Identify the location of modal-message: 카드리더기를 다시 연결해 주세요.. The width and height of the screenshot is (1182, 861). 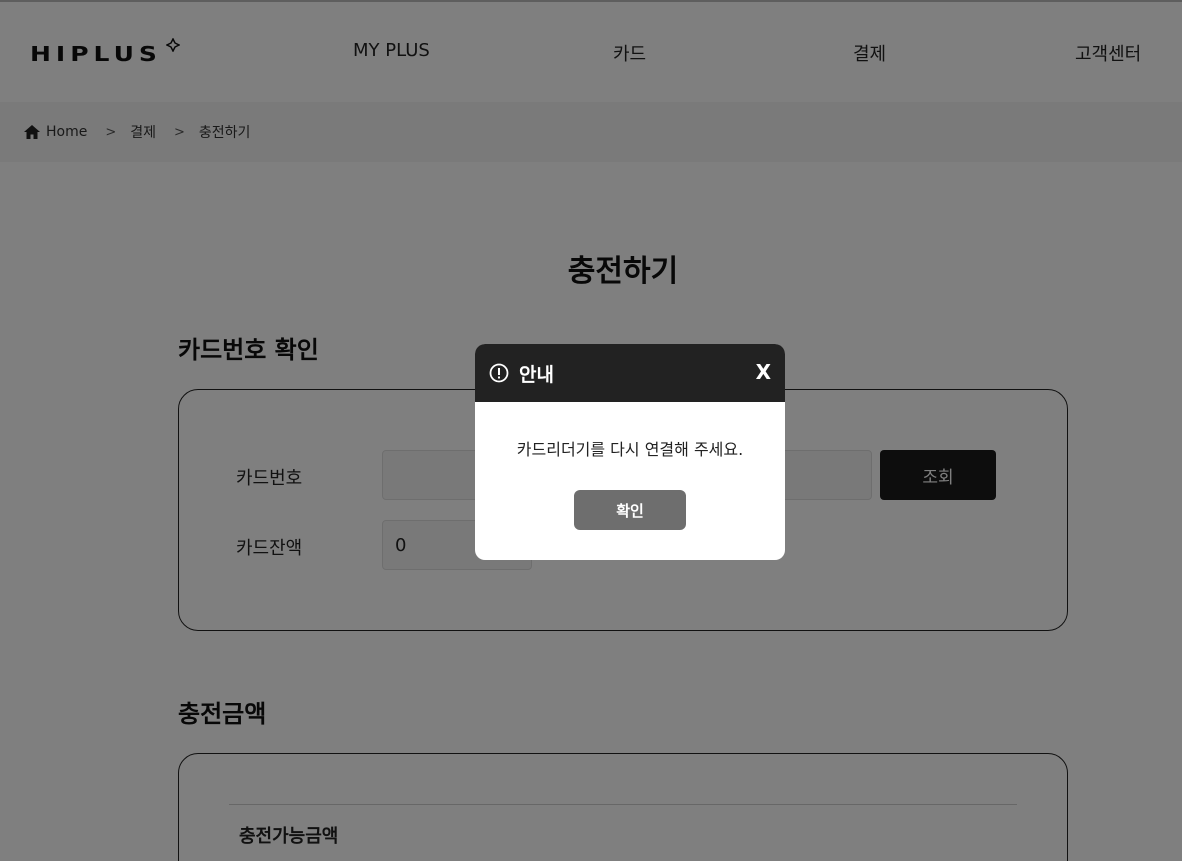
(630, 449).